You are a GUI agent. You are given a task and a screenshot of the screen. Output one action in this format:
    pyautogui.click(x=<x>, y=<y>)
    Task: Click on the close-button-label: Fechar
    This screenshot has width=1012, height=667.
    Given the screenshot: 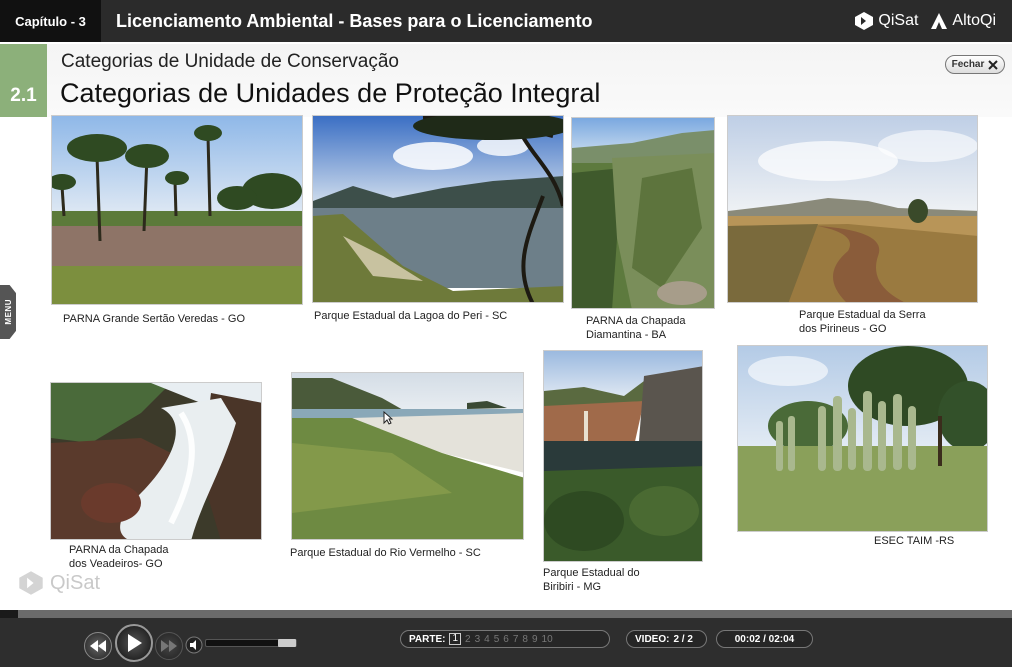 What is the action you would take?
    pyautogui.click(x=968, y=64)
    